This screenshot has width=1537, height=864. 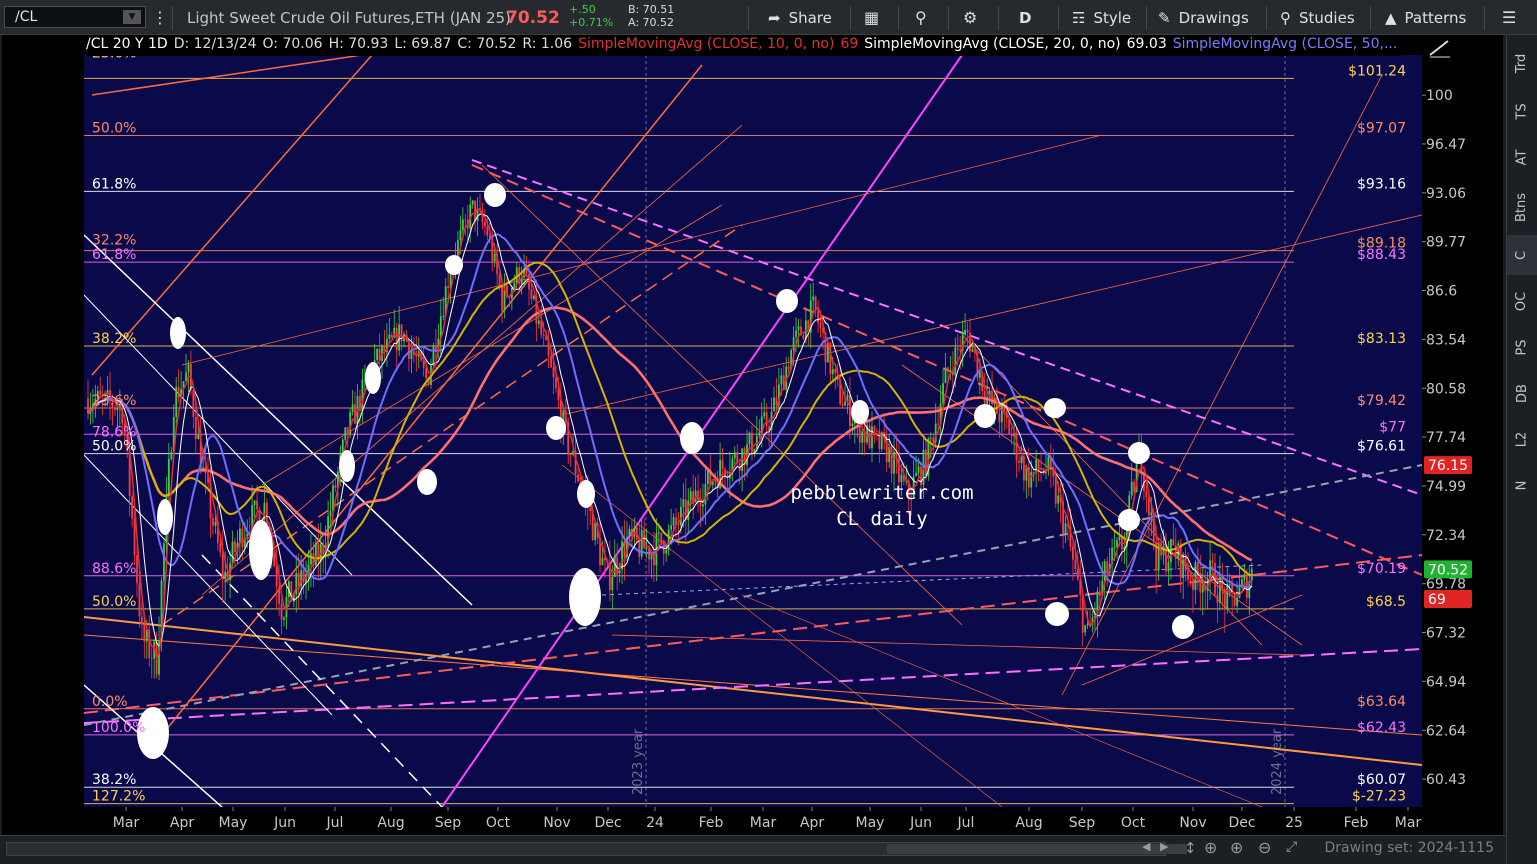 What do you see at coordinates (1509, 17) in the screenshot?
I see `menu-icon: ☰` at bounding box center [1509, 17].